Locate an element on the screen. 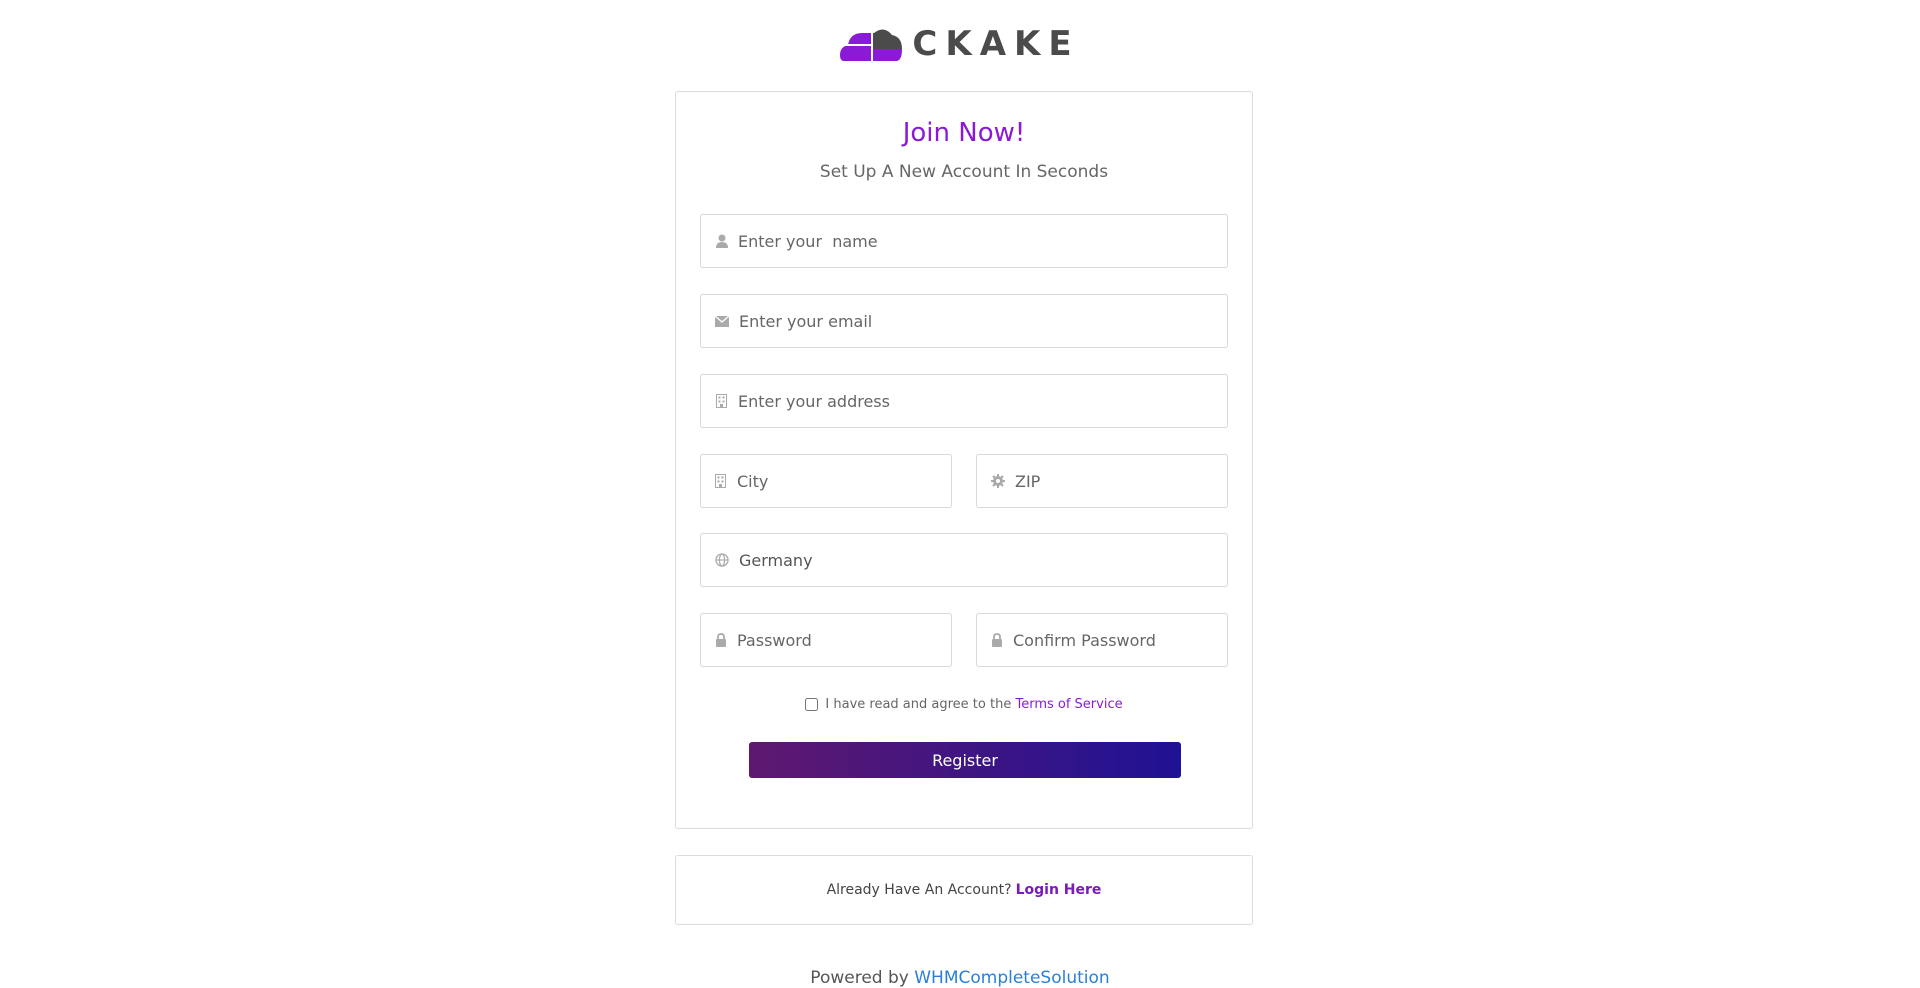 This screenshot has height=988, width=1920. email-field is located at coordinates (964, 321).